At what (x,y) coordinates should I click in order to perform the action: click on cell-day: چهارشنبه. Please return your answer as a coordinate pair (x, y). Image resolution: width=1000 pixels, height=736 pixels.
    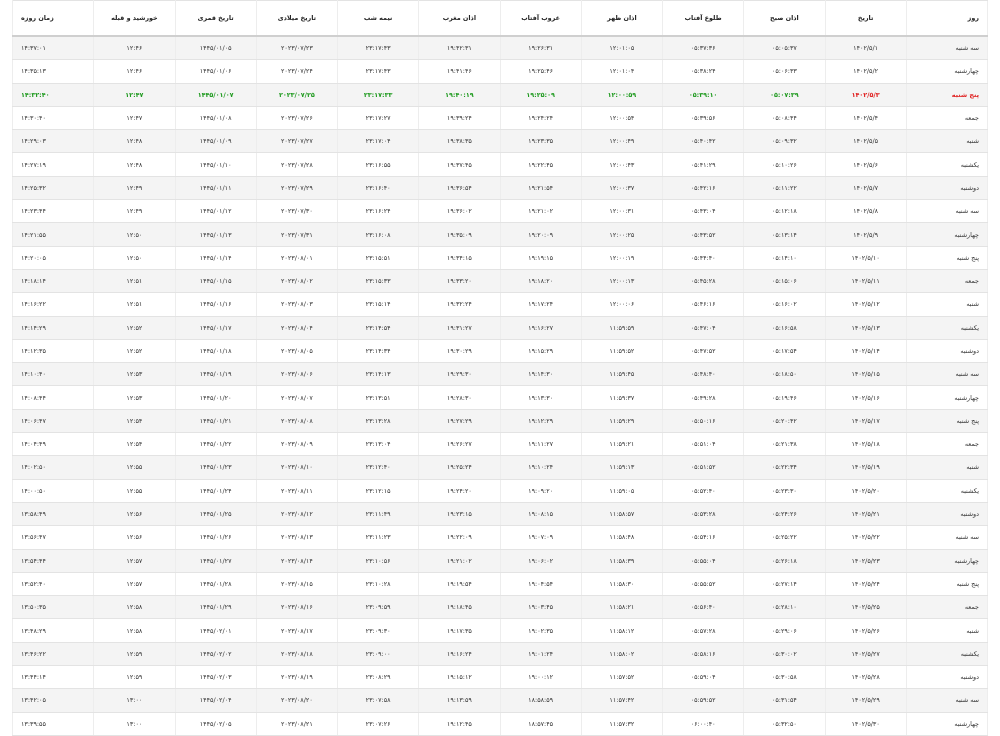
    Looking at the image, I should click on (947, 71).